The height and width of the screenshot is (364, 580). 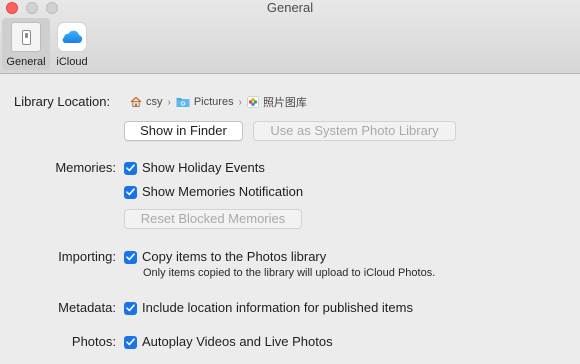 What do you see at coordinates (26, 62) in the screenshot?
I see `tab-general-label: General` at bounding box center [26, 62].